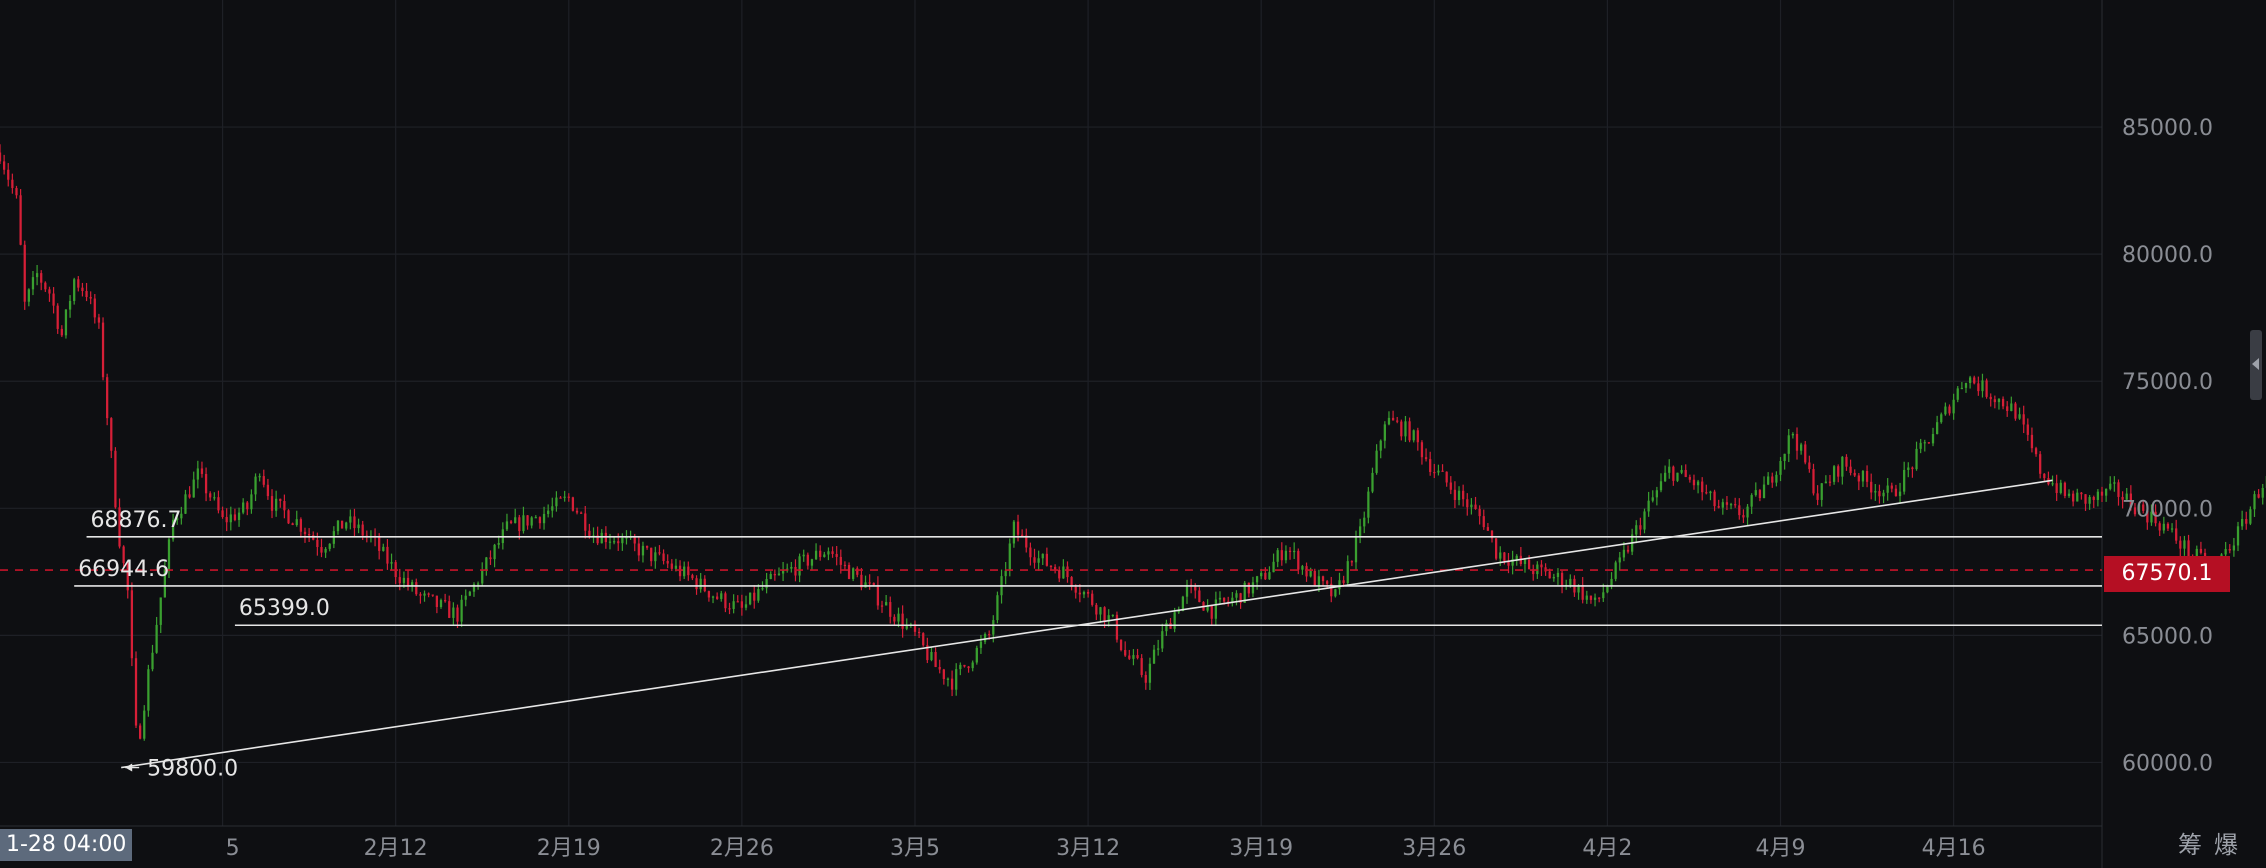 The image size is (2266, 868). Describe the element at coordinates (2226, 845) in the screenshot. I see `liquidation-button: 爆` at that location.